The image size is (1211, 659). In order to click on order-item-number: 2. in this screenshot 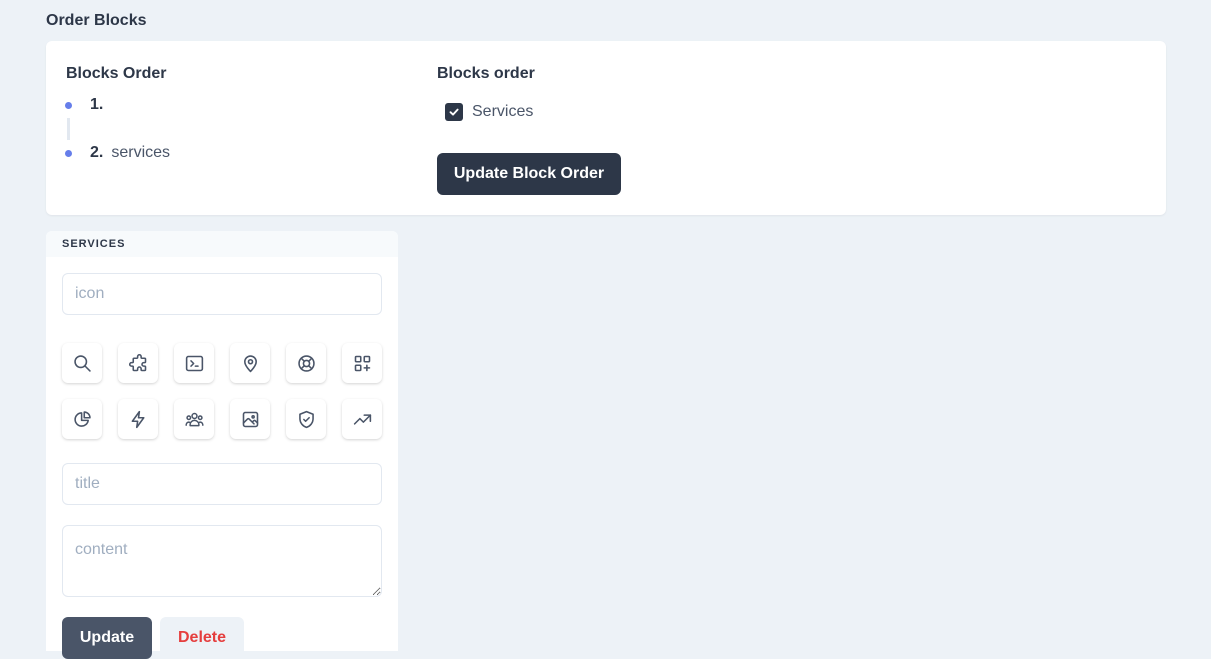, I will do `click(97, 152)`.